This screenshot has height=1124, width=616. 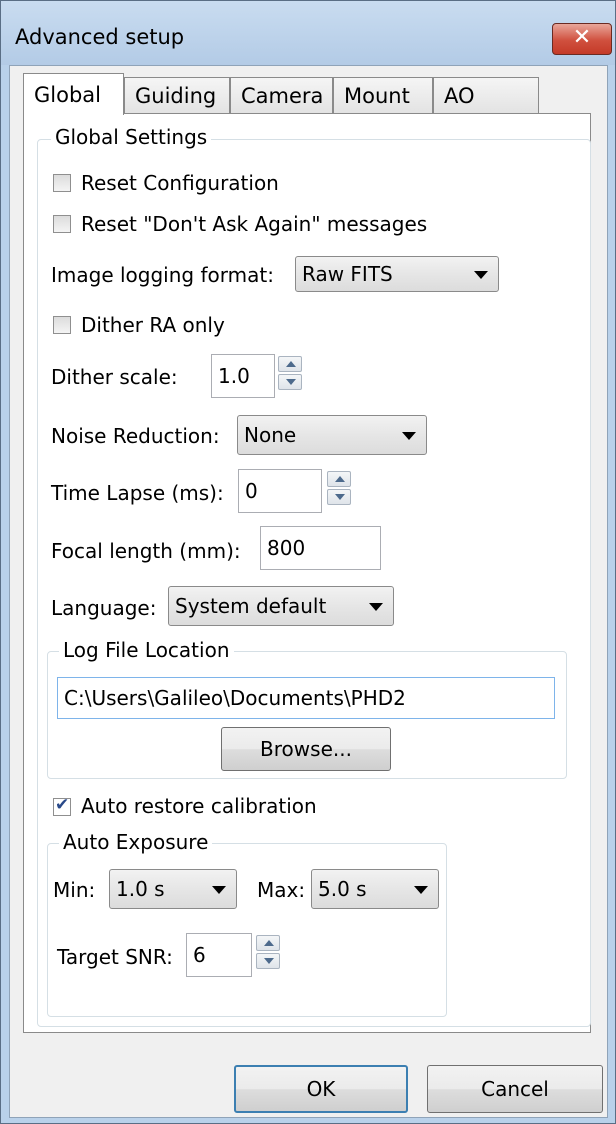 I want to click on time-lapse-label: Time Lapse (ms):, so click(x=137, y=493).